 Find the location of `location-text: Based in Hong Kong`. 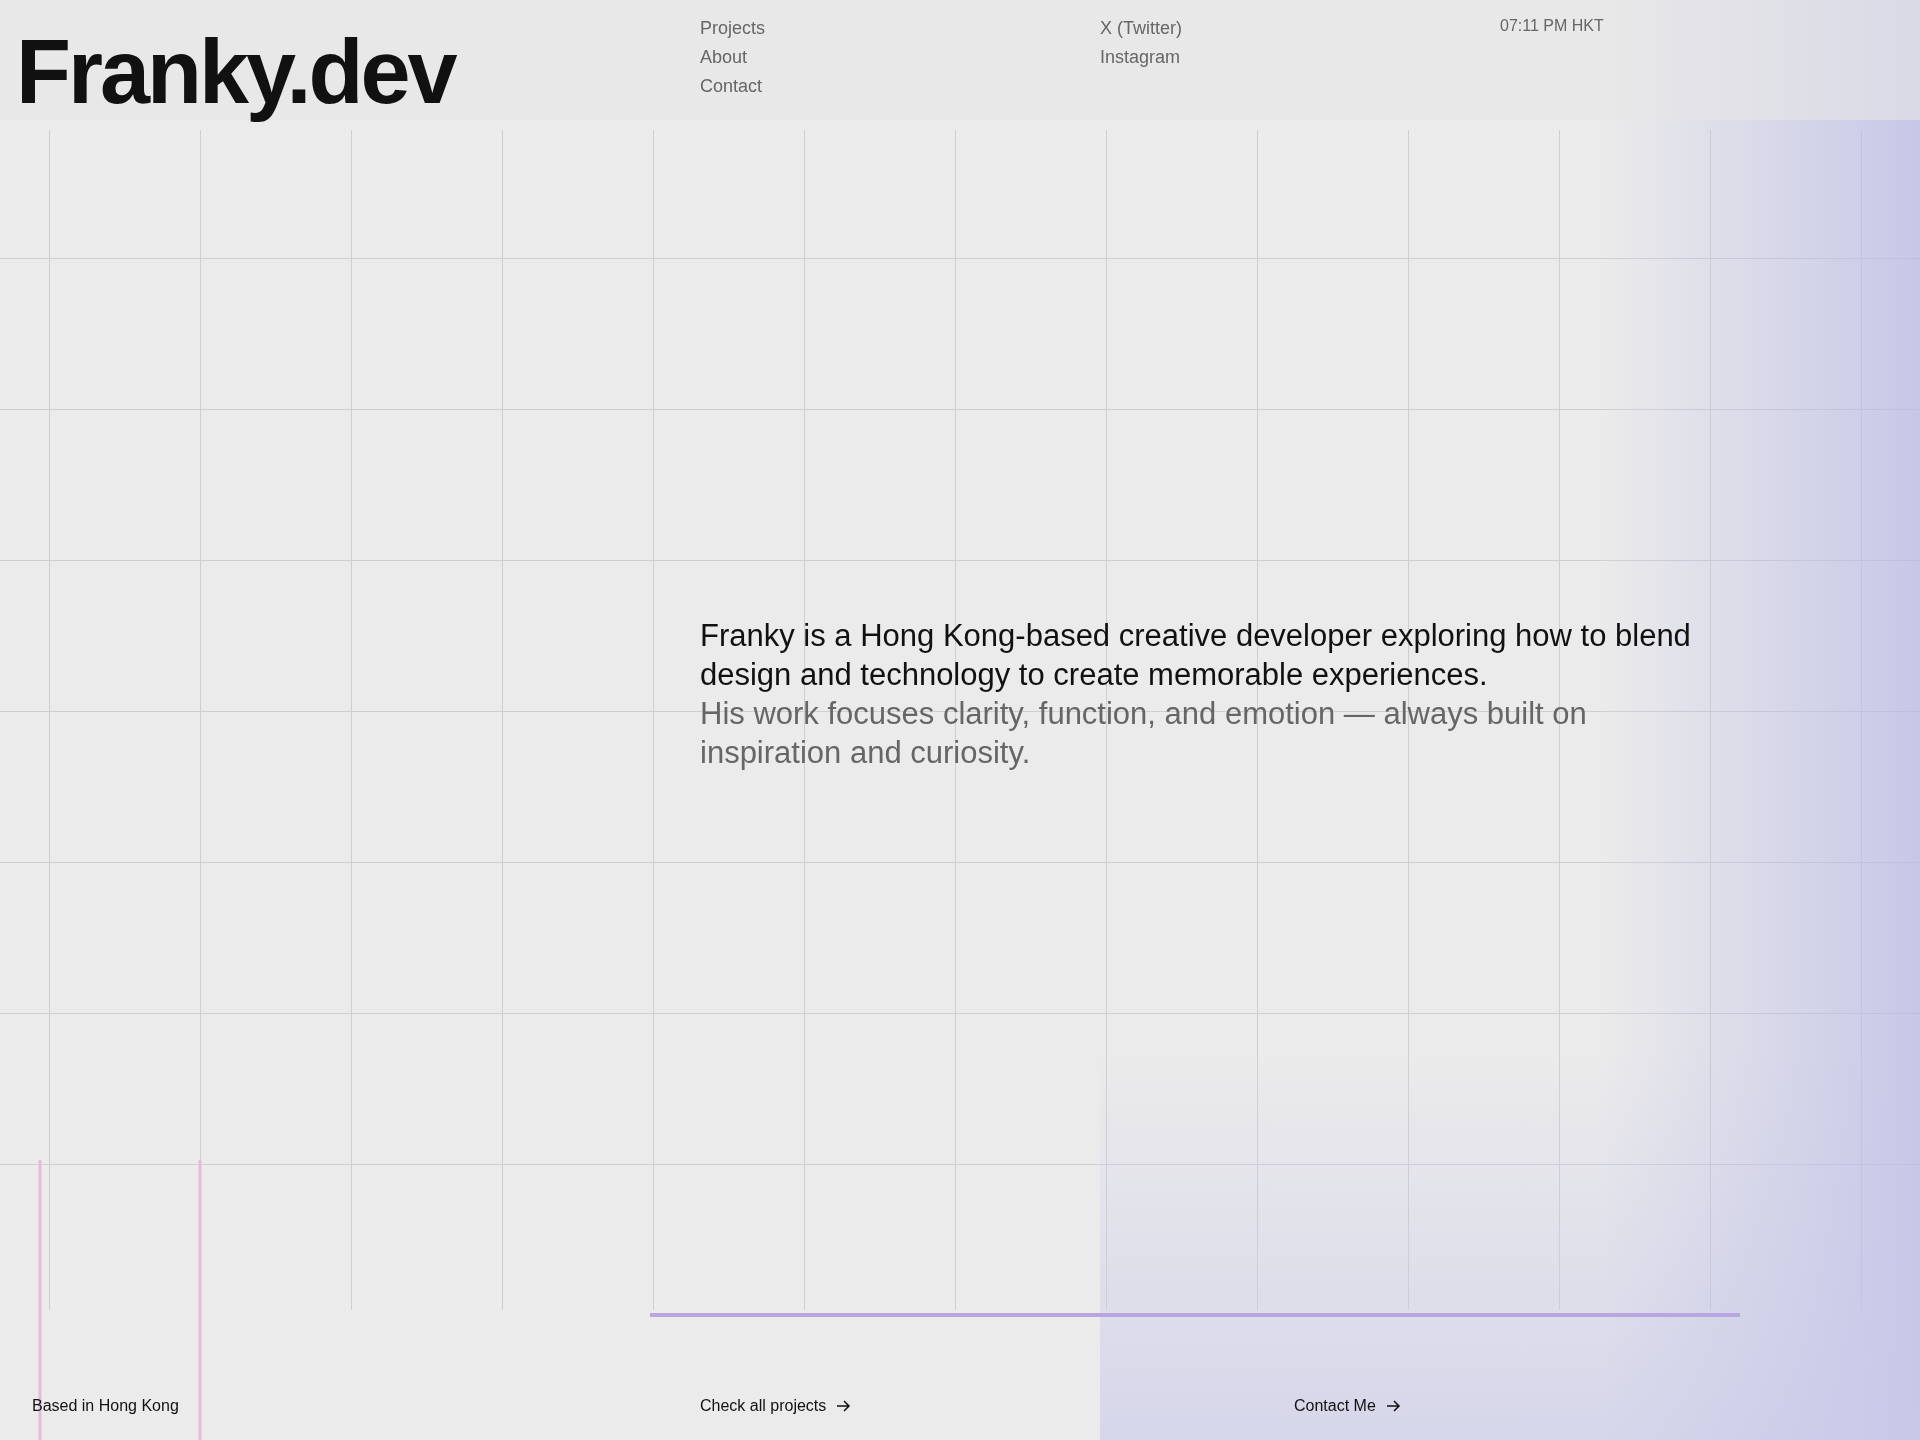

location-text: Based in Hong Kong is located at coordinates (105, 1405).